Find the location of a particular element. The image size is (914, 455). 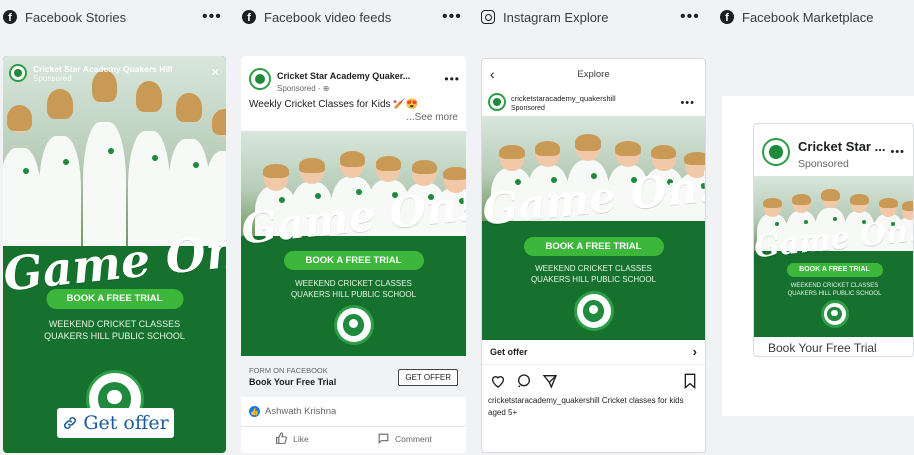

thumbs-up-icon is located at coordinates (282, 438).